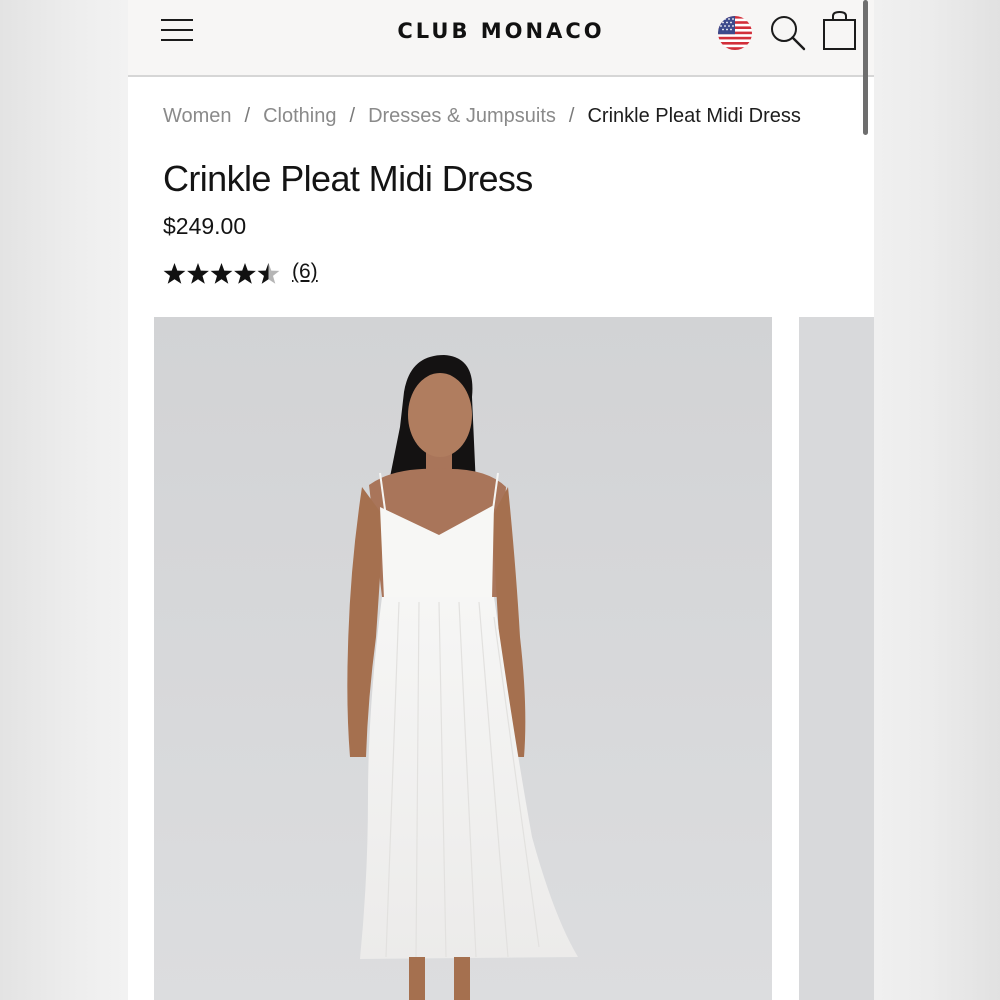 The width and height of the screenshot is (1000, 1000). Describe the element at coordinates (840, 31) in the screenshot. I see `shopping-bag-icon` at that location.